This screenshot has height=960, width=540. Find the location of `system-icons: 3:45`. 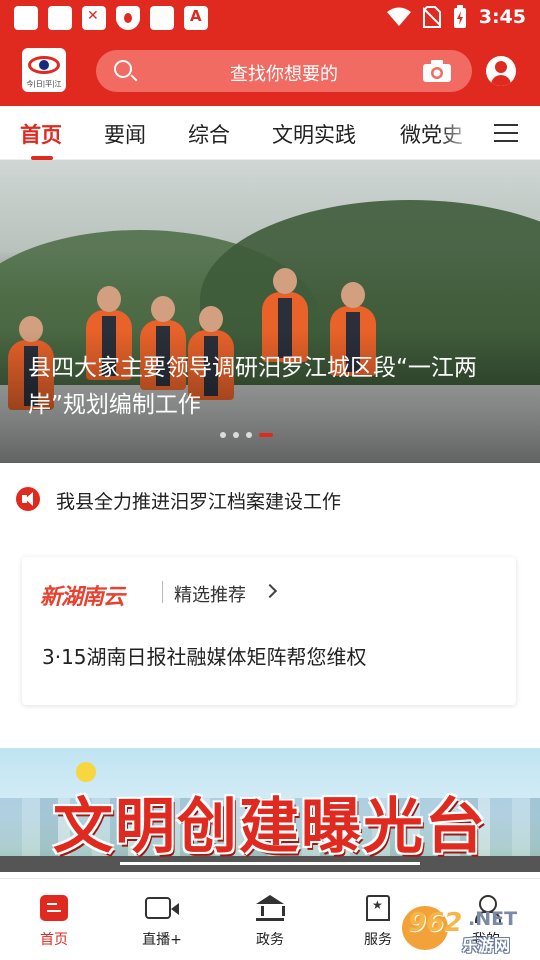

system-icons: 3:45 is located at coordinates (456, 17).